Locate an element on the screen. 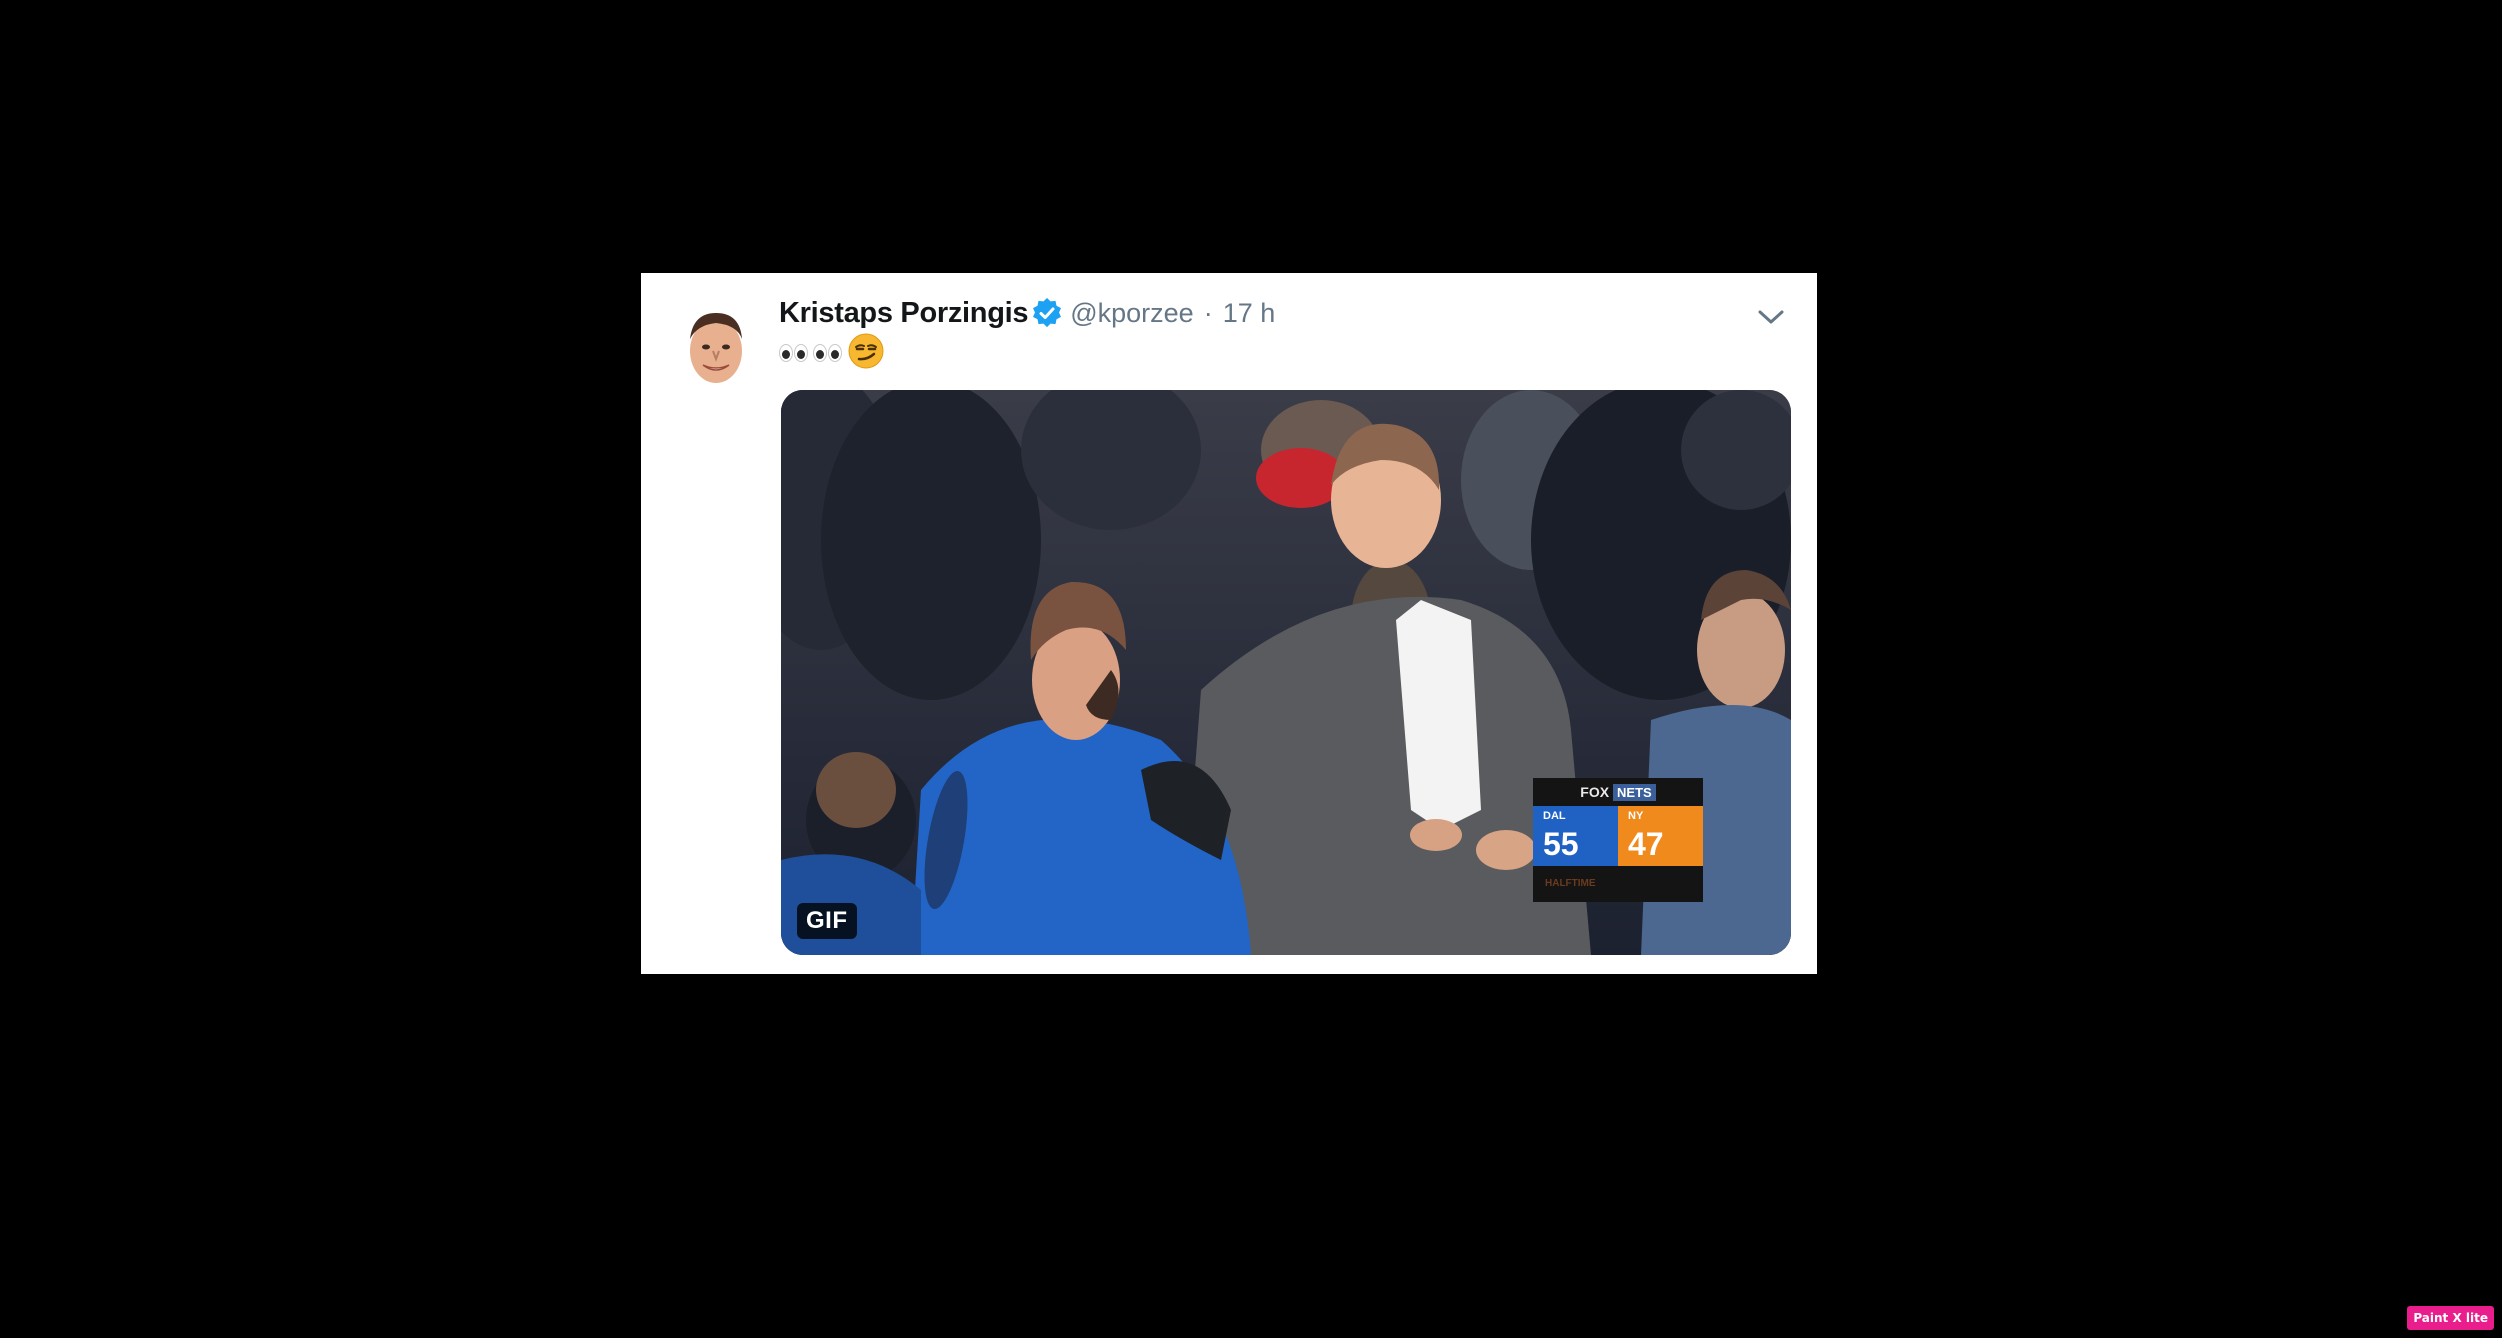  scoreboard-network: FOX NETS is located at coordinates (1618, 792).